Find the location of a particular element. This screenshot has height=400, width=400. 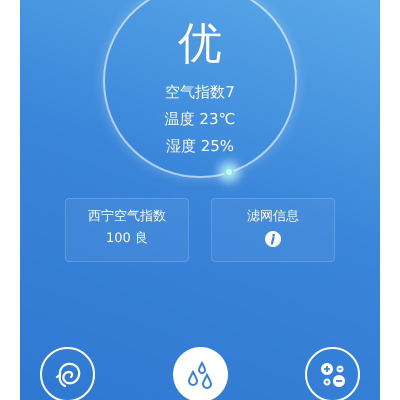

drops-icon is located at coordinates (200, 375).